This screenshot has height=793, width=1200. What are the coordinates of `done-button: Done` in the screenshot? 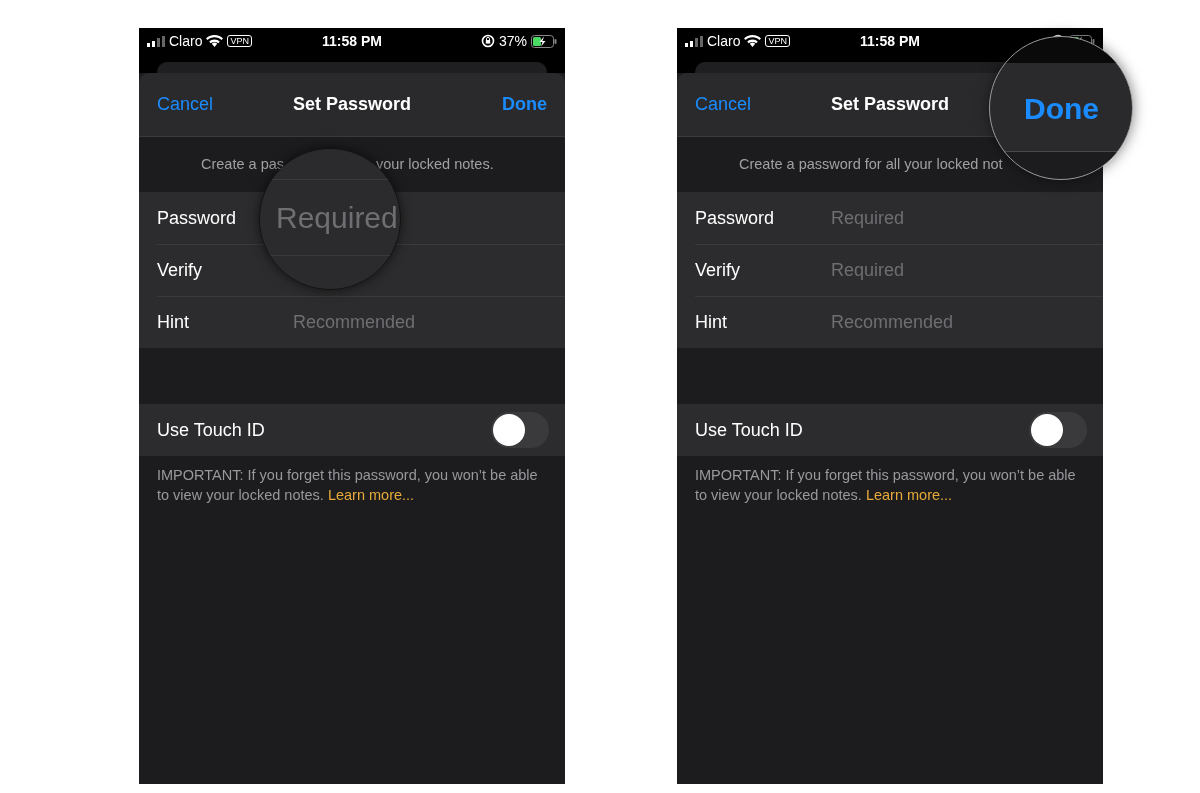 It's located at (524, 104).